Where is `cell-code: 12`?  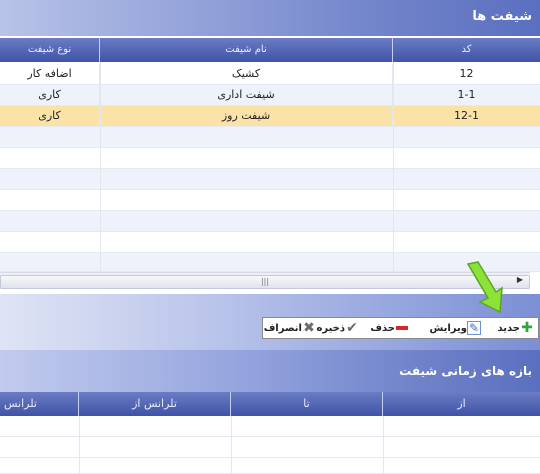 cell-code: 12 is located at coordinates (466, 73).